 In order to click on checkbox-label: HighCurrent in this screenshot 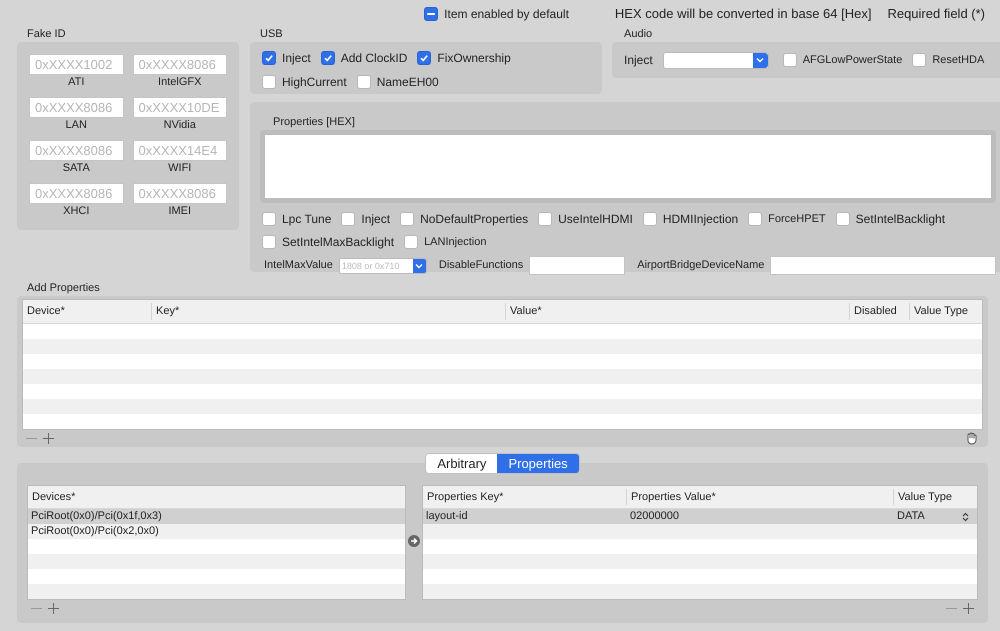, I will do `click(314, 82)`.